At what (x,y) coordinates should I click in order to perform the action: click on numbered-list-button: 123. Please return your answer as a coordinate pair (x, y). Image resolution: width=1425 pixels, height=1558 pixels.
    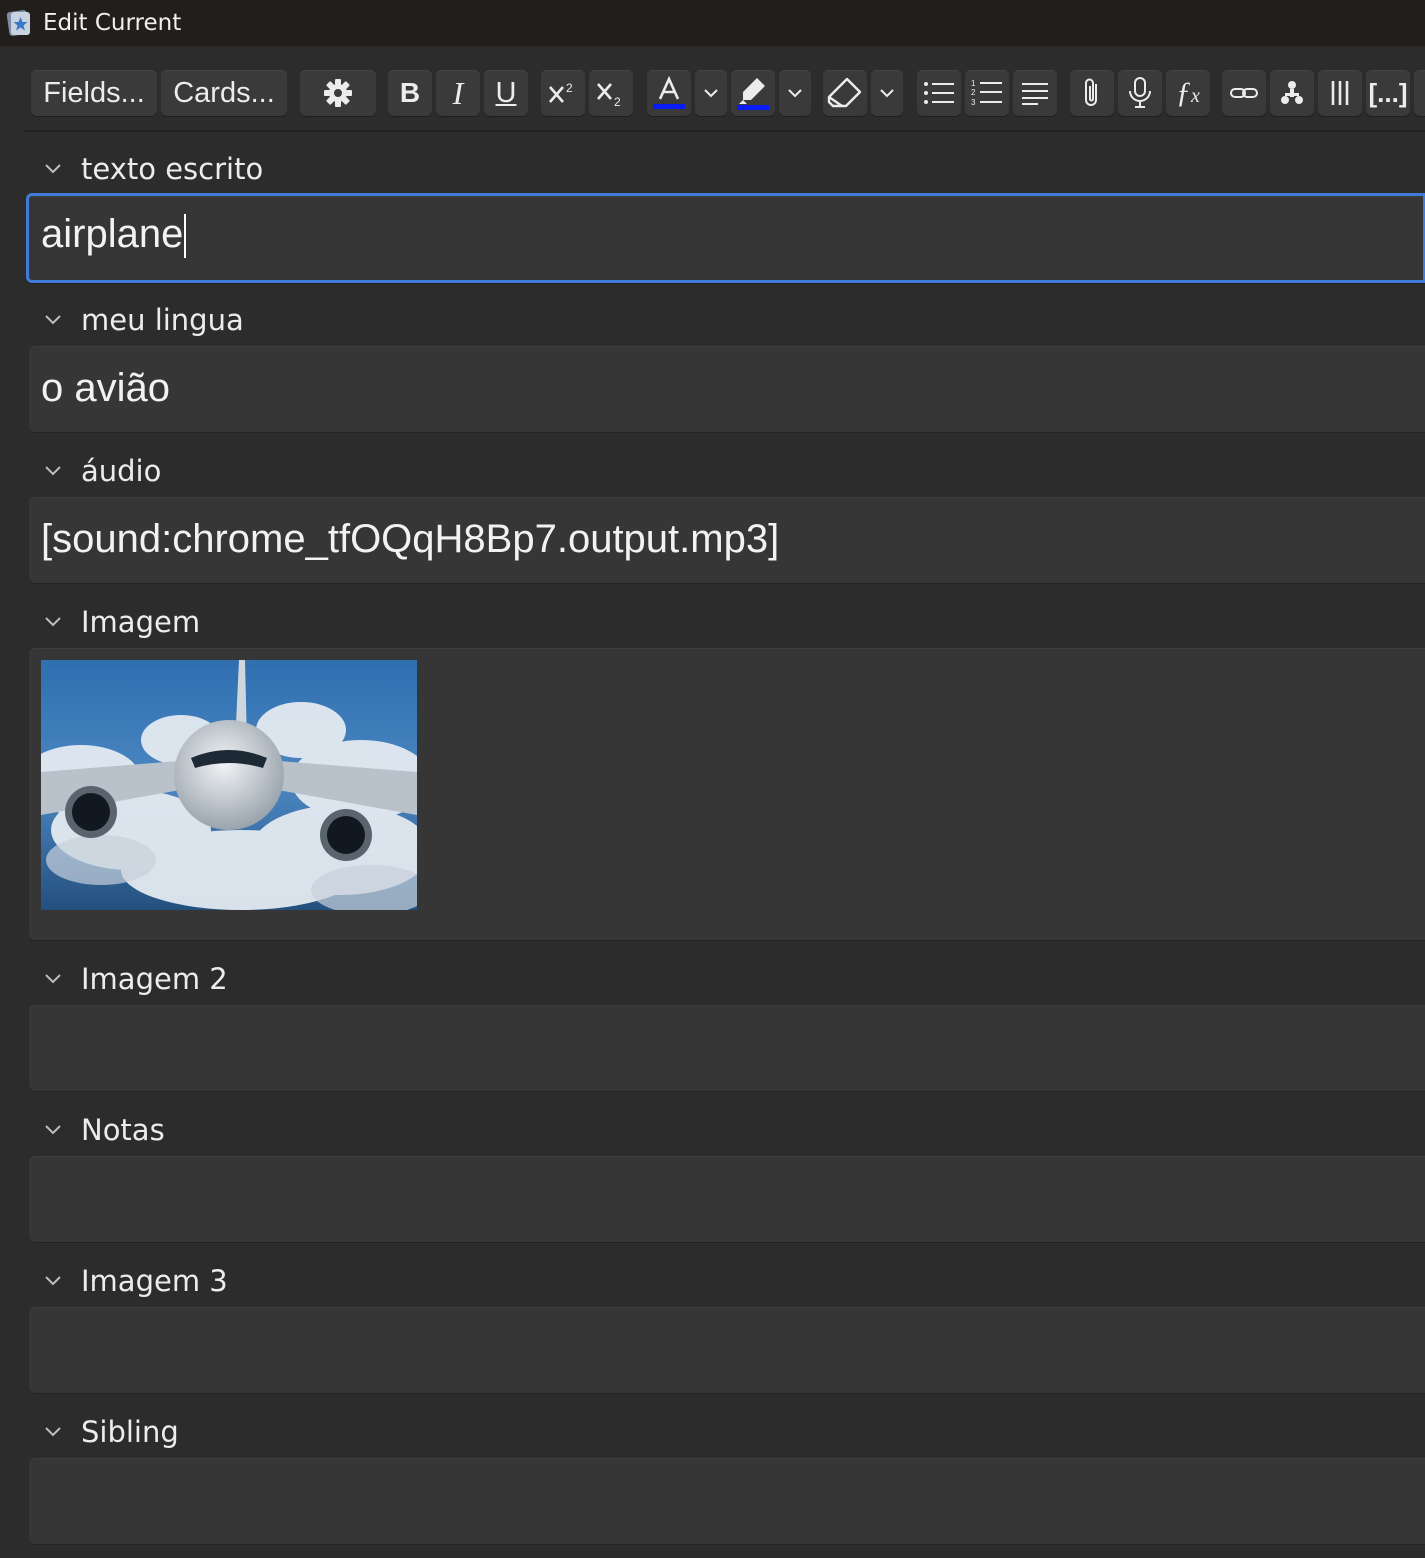
    Looking at the image, I should click on (987, 93).